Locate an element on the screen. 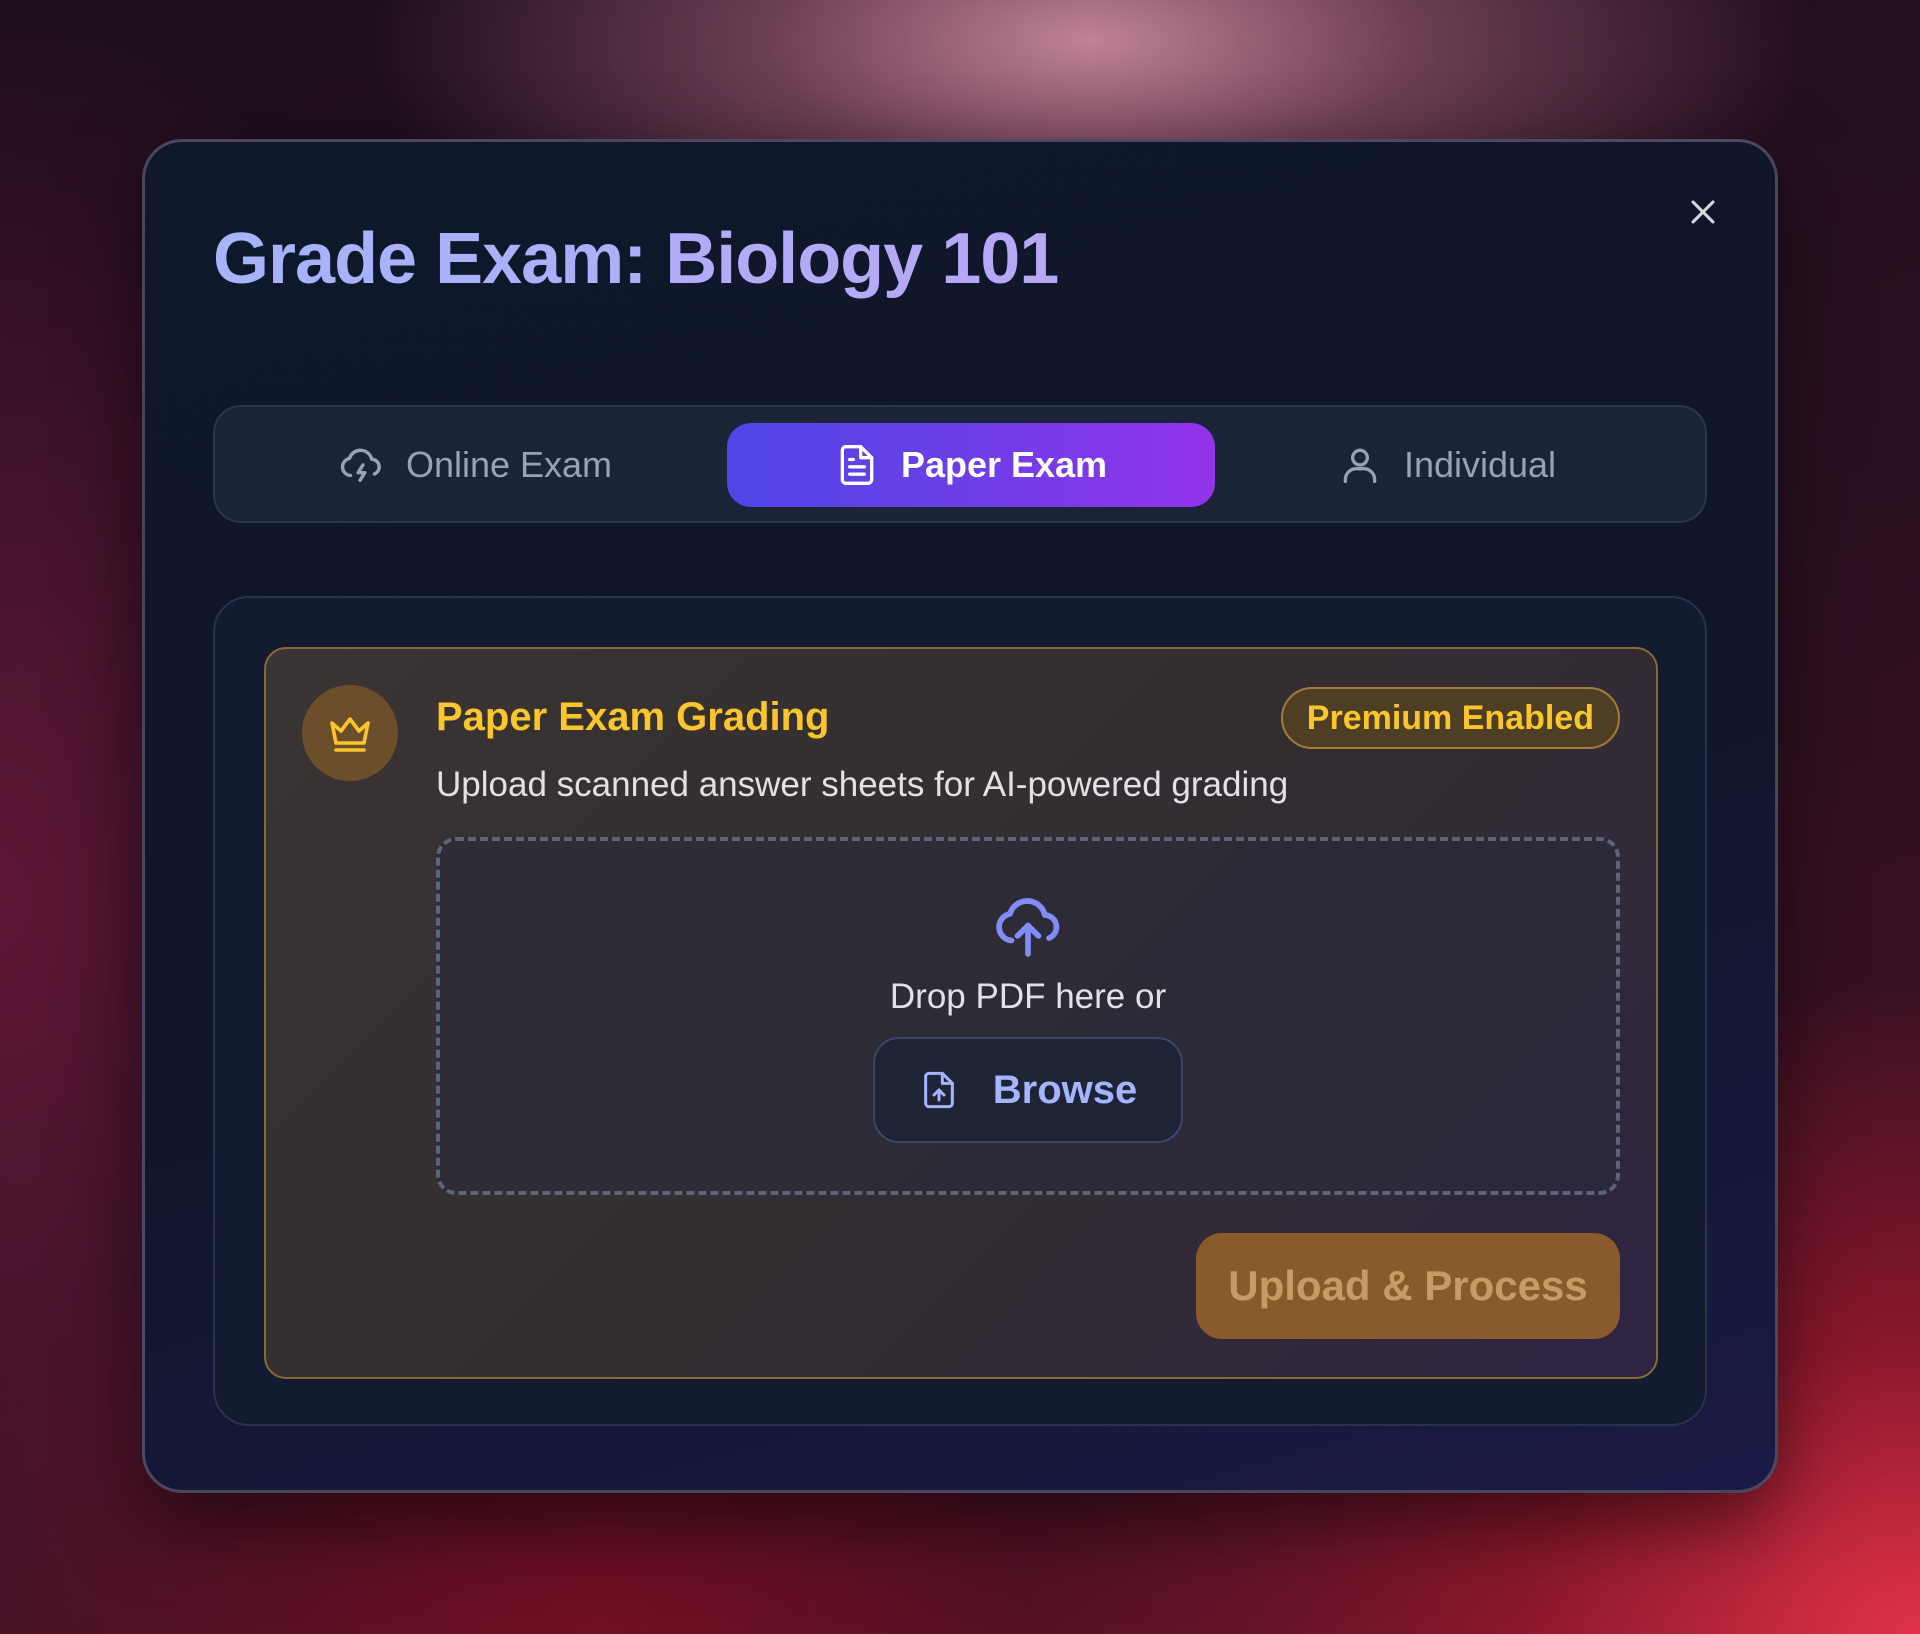 The image size is (1920, 1634). tab-online-exam: Online Exam is located at coordinates (475, 465).